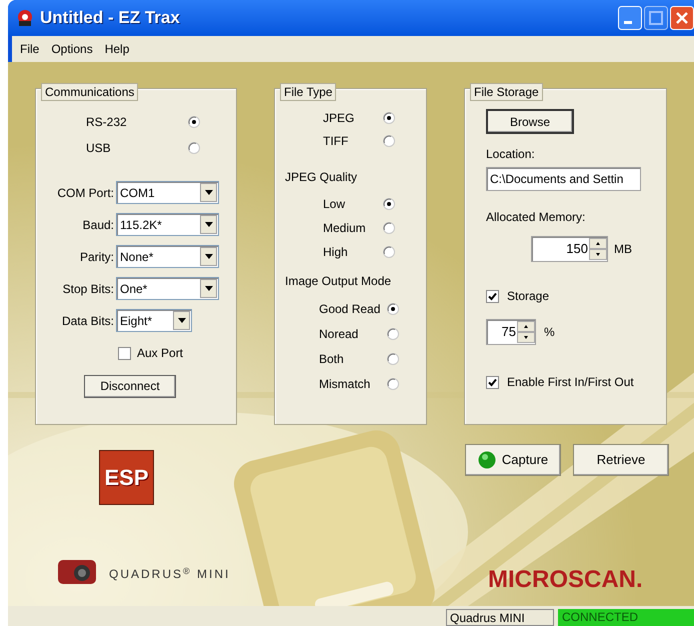 The width and height of the screenshot is (694, 626). Describe the element at coordinates (528, 296) in the screenshot. I see `checkbox-label: Storage` at that location.